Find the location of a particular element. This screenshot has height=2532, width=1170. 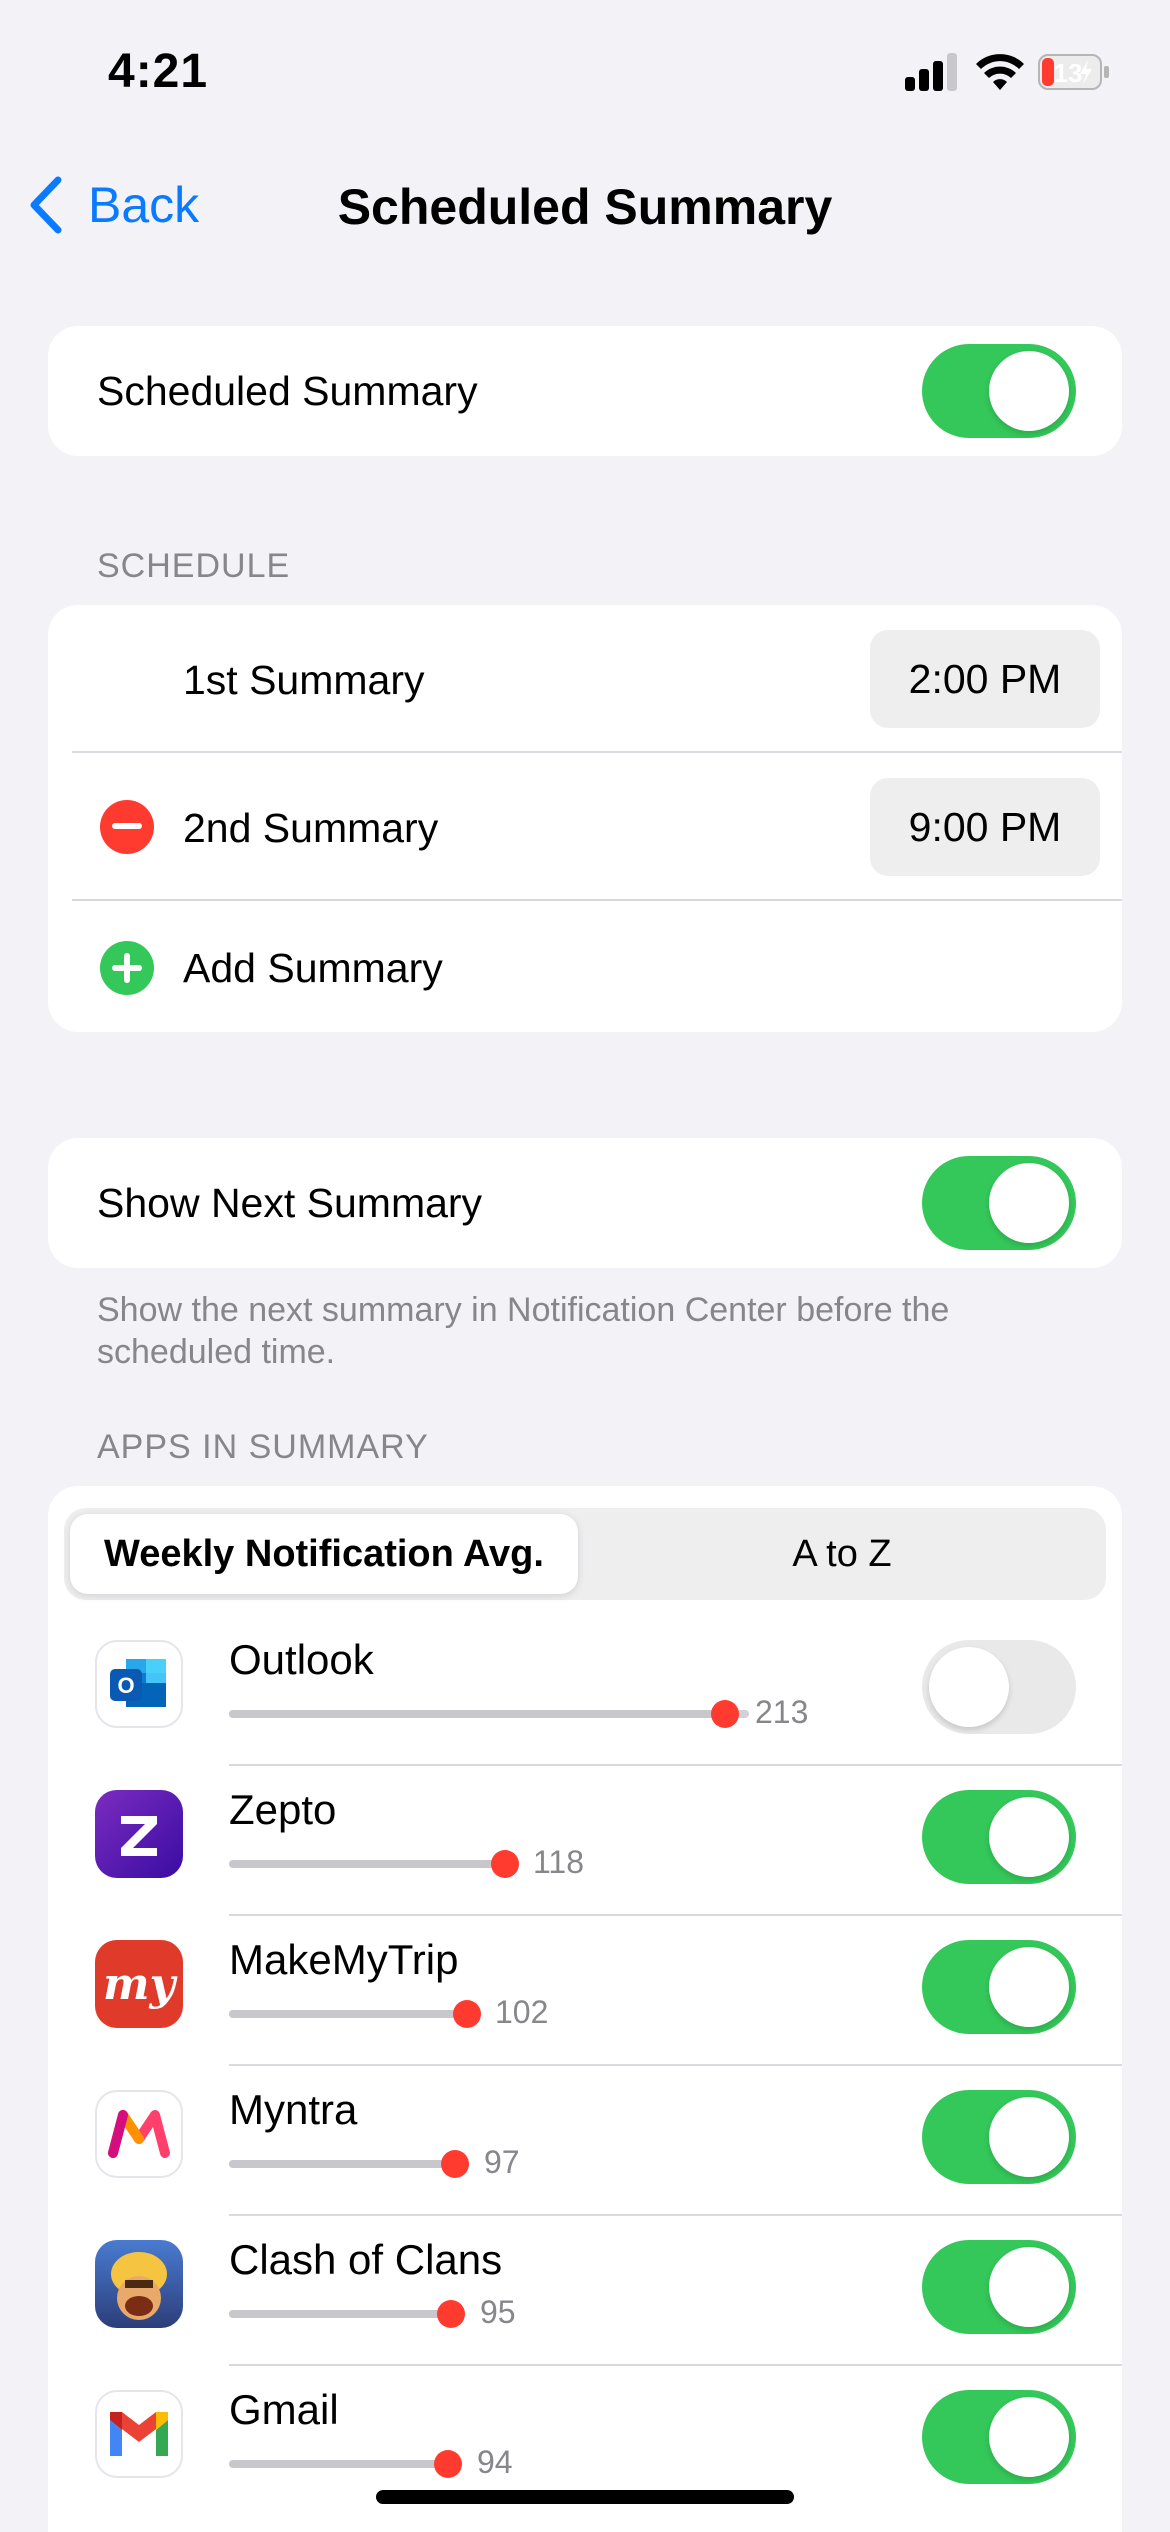

wifi-icon is located at coordinates (1000, 72).